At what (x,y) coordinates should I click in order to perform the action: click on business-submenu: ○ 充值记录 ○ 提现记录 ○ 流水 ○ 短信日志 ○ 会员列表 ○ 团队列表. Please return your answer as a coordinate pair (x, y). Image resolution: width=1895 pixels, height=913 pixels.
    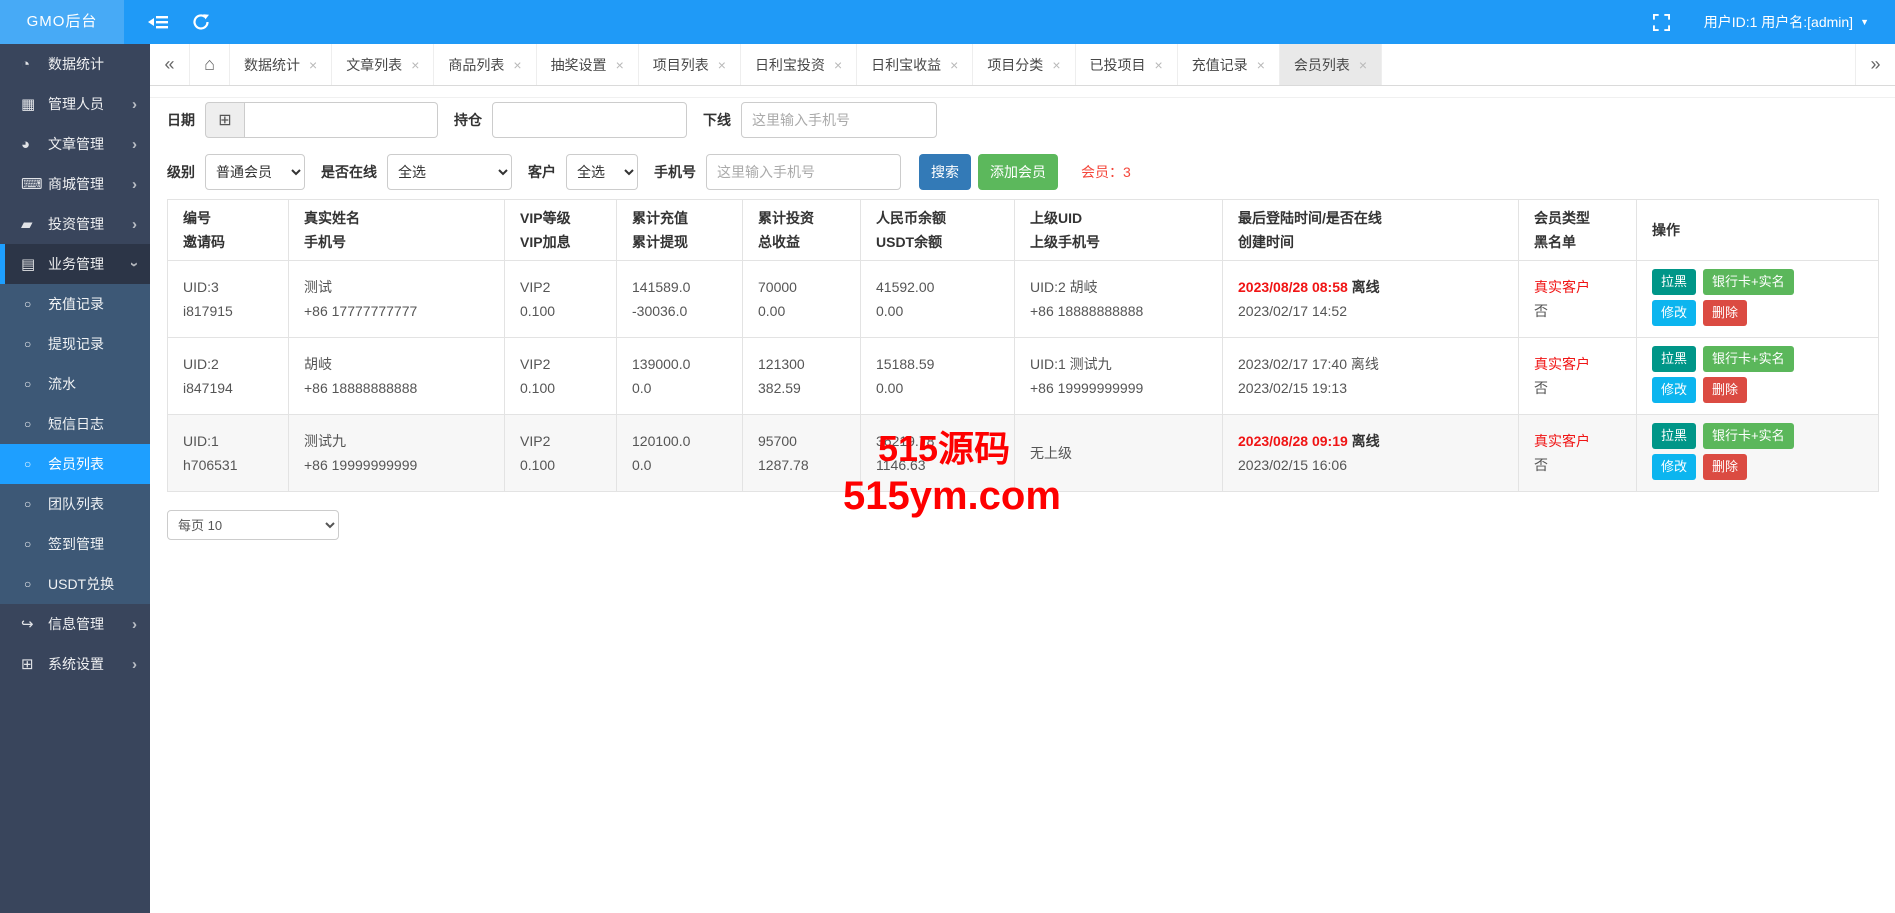
    Looking at the image, I should click on (75, 444).